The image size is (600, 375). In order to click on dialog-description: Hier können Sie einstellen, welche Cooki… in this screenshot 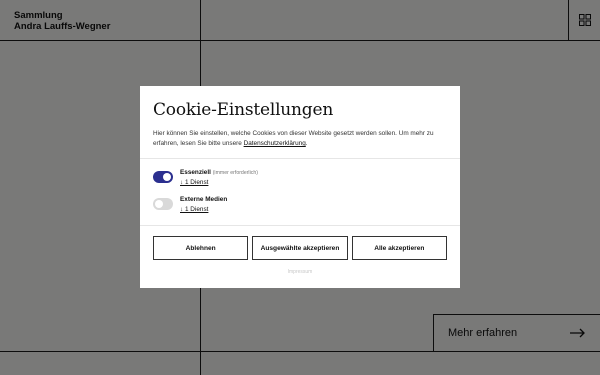, I will do `click(301, 139)`.